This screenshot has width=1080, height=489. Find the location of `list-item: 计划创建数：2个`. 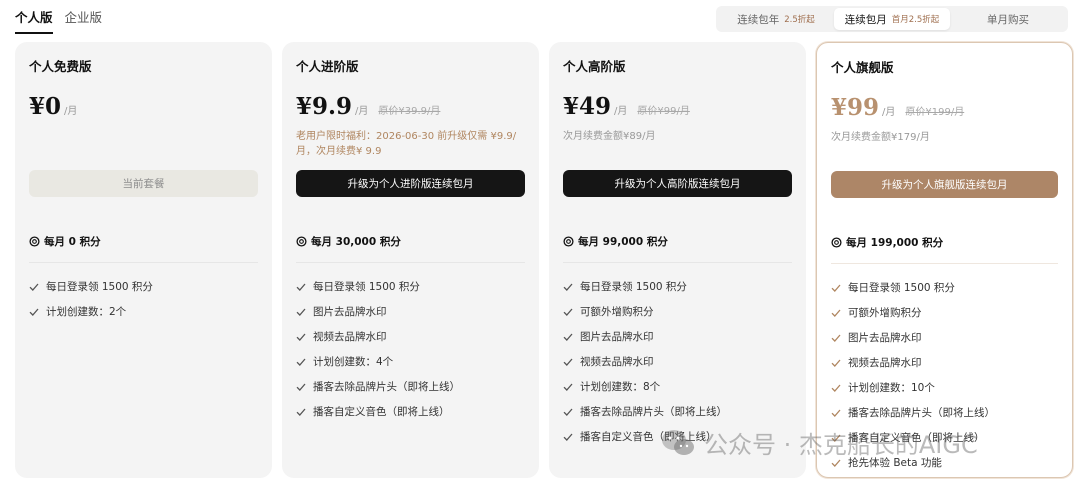

list-item: 计划创建数：2个 is located at coordinates (143, 311).